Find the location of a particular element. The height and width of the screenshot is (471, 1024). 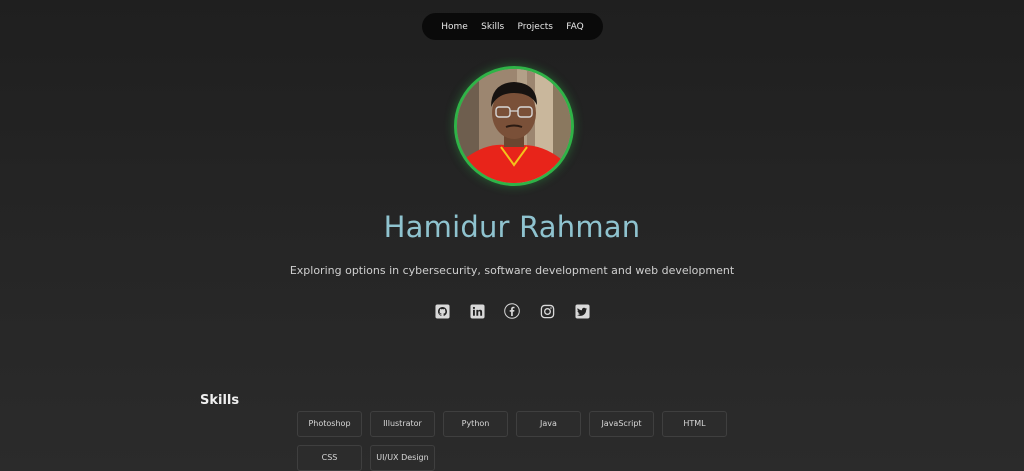

twitter-icon is located at coordinates (582, 311).